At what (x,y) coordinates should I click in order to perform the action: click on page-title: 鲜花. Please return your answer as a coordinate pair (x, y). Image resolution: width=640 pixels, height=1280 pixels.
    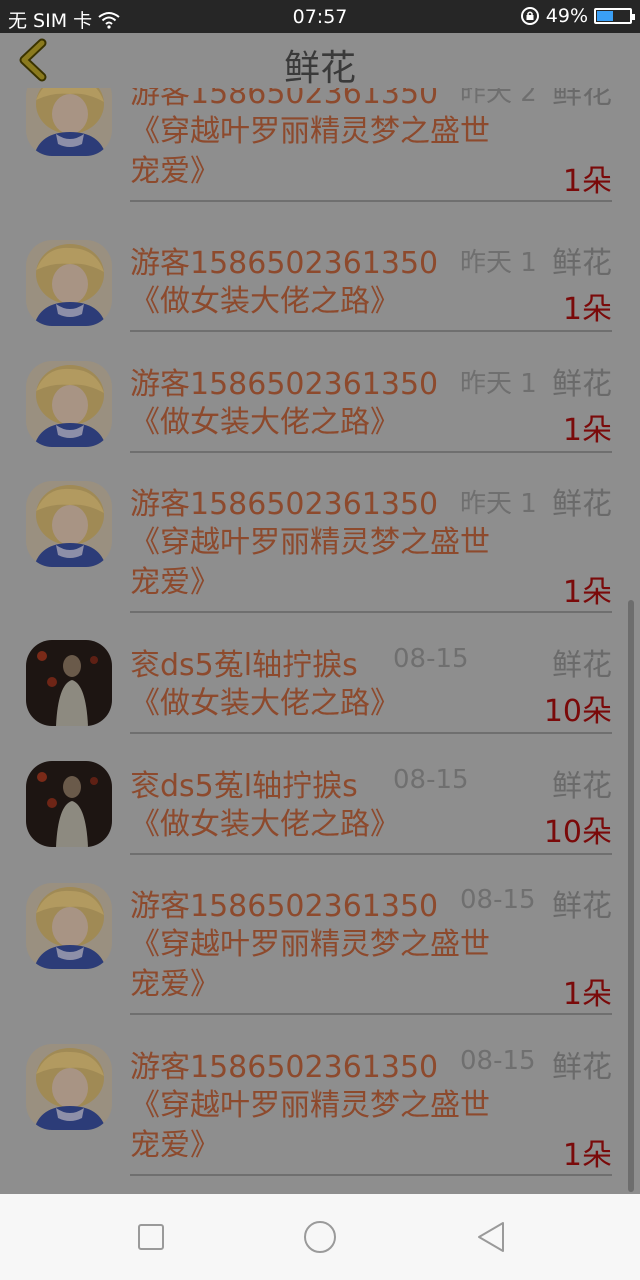
    Looking at the image, I should click on (319, 68).